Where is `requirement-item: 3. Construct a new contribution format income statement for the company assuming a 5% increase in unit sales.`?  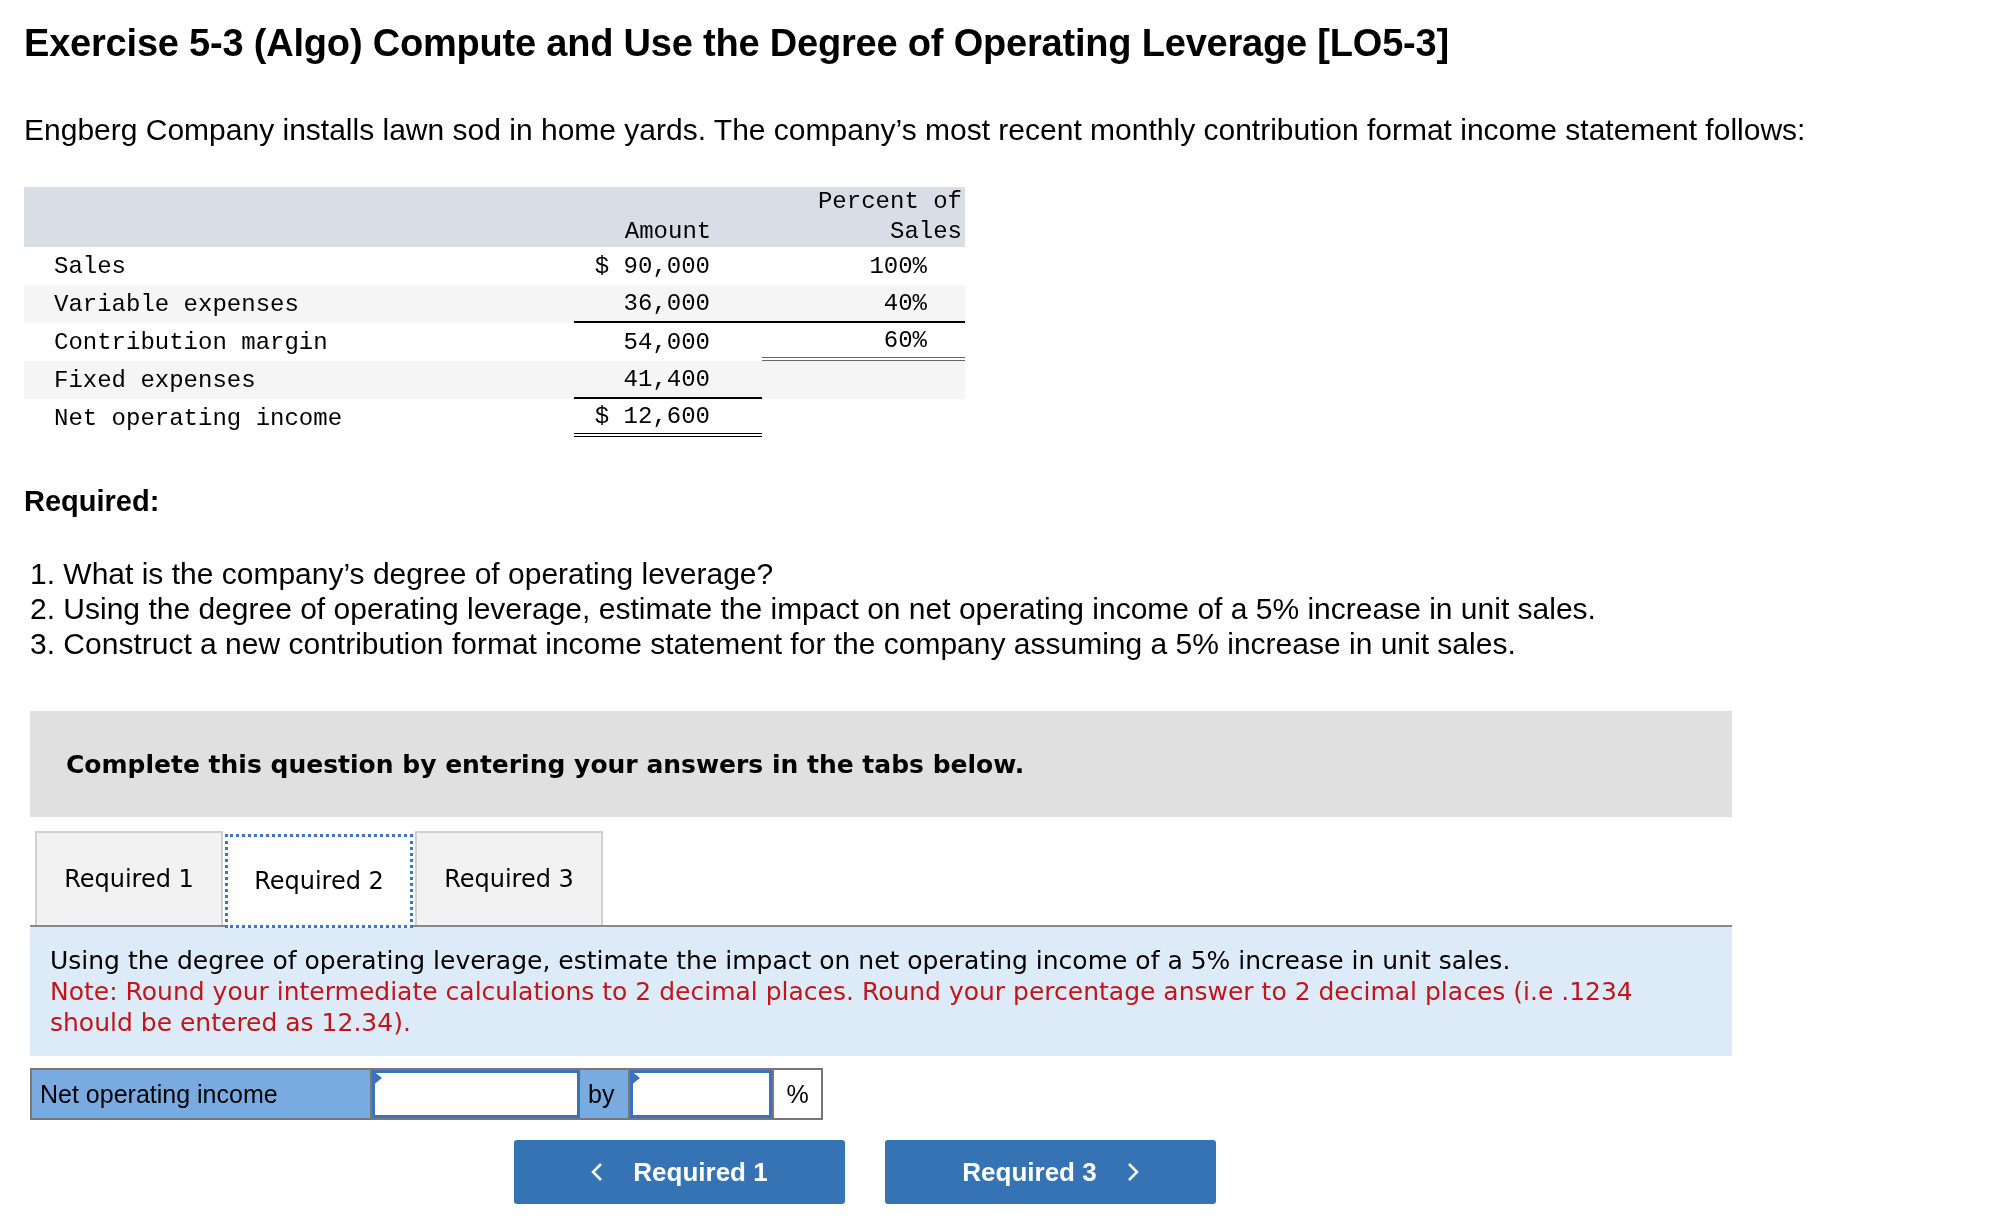
requirement-item: 3. Construct a new contribution format income statement for the company assuming a 5% increase in unit sales. is located at coordinates (773, 643).